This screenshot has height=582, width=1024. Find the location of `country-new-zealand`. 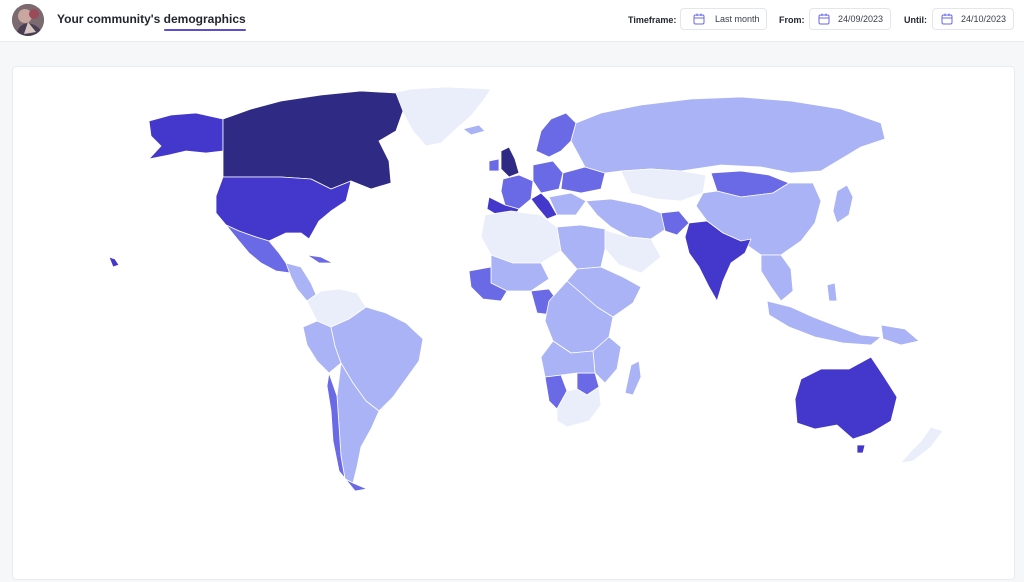

country-new-zealand is located at coordinates (922, 445).